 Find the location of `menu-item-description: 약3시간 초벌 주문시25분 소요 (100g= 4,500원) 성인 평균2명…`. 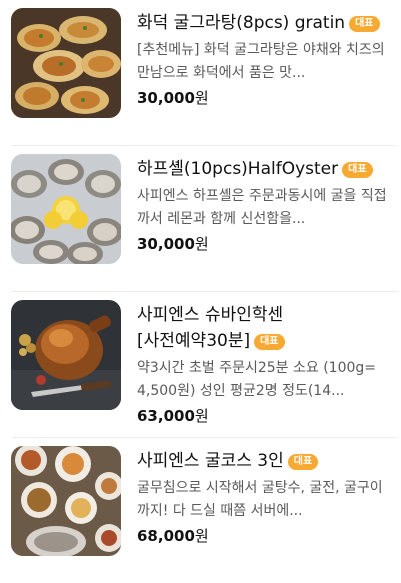

menu-item-description: 약3시간 초벌 주문시25분 소요 (100g= 4,500원) 성인 평균2명… is located at coordinates (257, 379).